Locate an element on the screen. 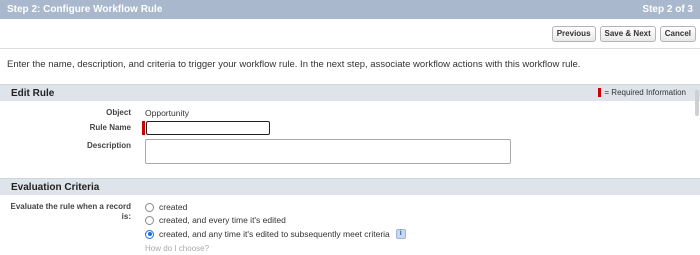  page-title: Step 2: Configure Workflow Rule is located at coordinates (85, 9).